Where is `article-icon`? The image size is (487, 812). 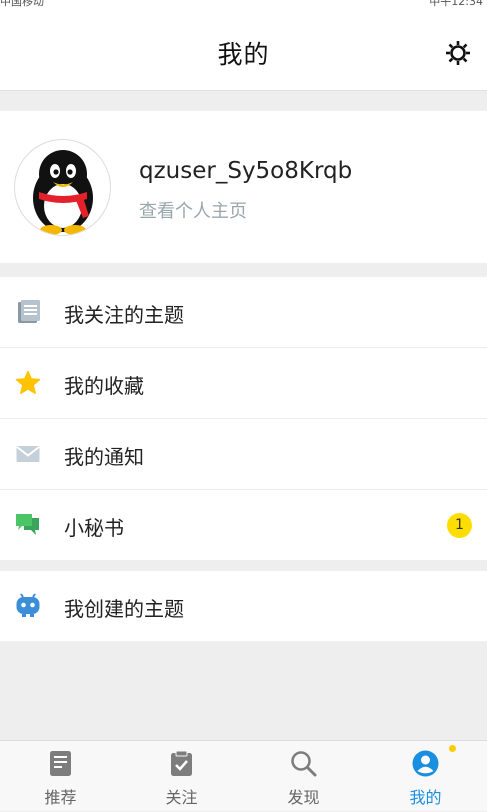 article-icon is located at coordinates (60, 763).